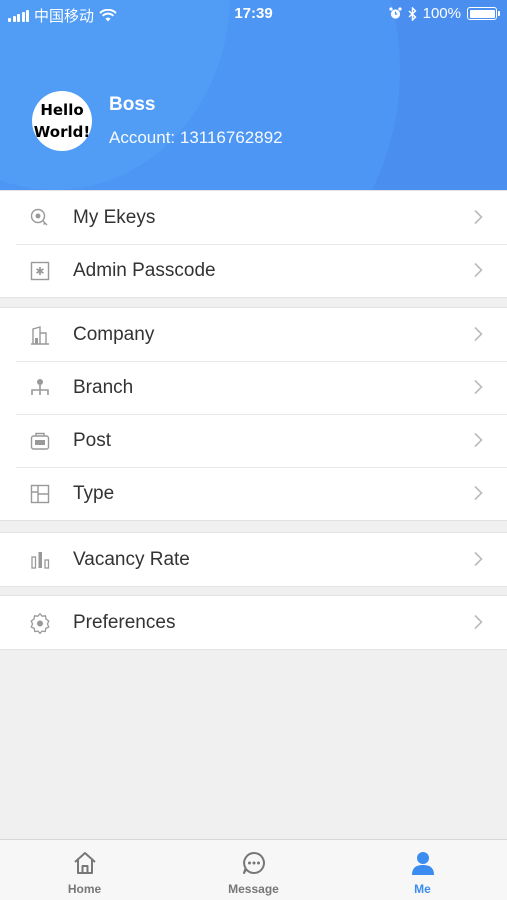  I want to click on tab-home: Home, so click(84, 870).